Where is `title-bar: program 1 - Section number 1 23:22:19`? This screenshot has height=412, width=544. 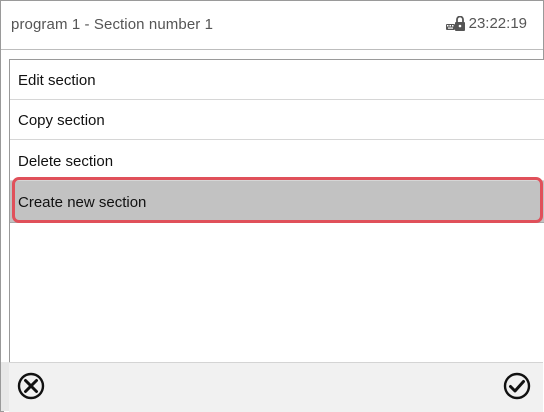
title-bar: program 1 - Section number 1 23:22:19 is located at coordinates (272, 25).